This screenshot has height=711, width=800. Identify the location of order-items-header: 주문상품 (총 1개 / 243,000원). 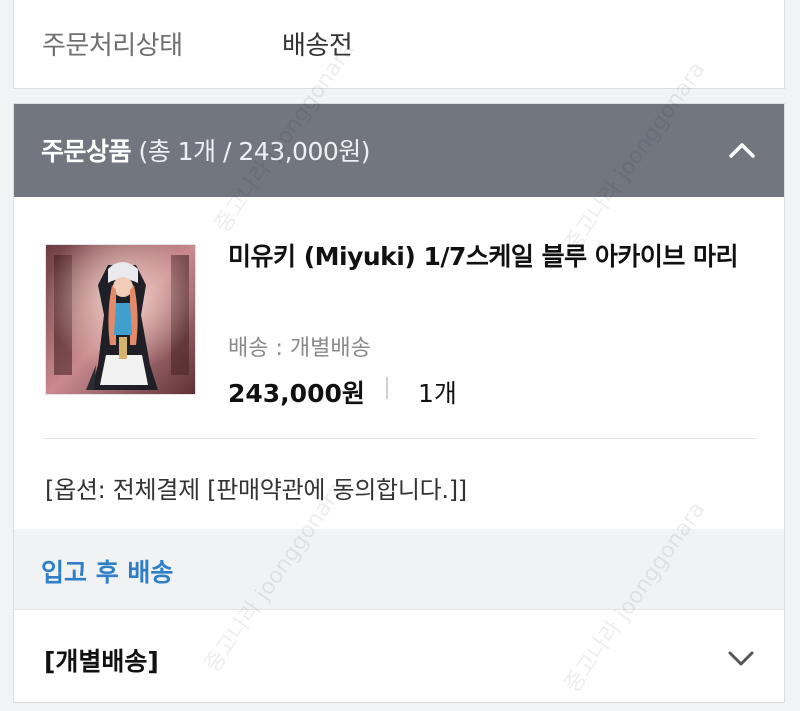
(399, 150).